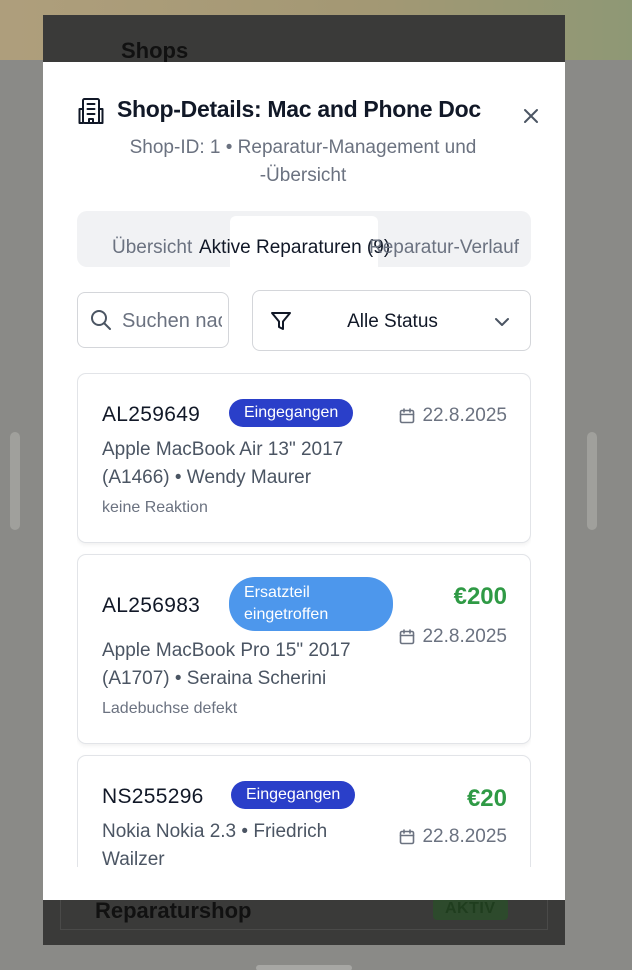  I want to click on status-filter-select: Alle Status, so click(391, 320).